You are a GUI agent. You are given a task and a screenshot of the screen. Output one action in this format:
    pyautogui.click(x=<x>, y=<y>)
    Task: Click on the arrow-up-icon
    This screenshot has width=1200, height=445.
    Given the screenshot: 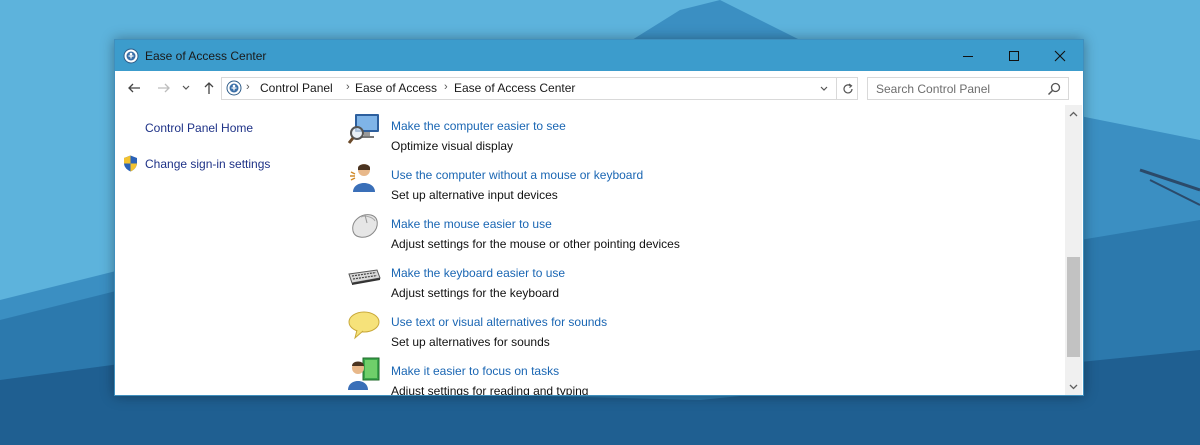 What is the action you would take?
    pyautogui.click(x=209, y=88)
    